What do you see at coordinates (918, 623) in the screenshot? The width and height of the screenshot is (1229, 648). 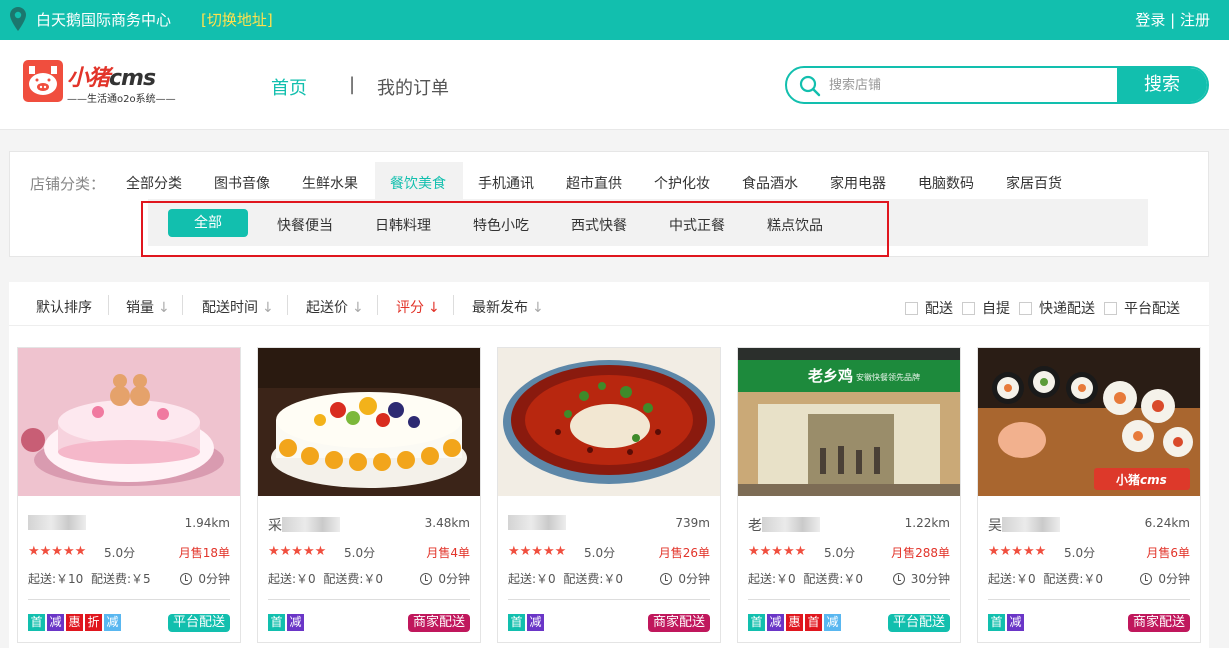 I see `platform-delivery-badge: 平台配送` at bounding box center [918, 623].